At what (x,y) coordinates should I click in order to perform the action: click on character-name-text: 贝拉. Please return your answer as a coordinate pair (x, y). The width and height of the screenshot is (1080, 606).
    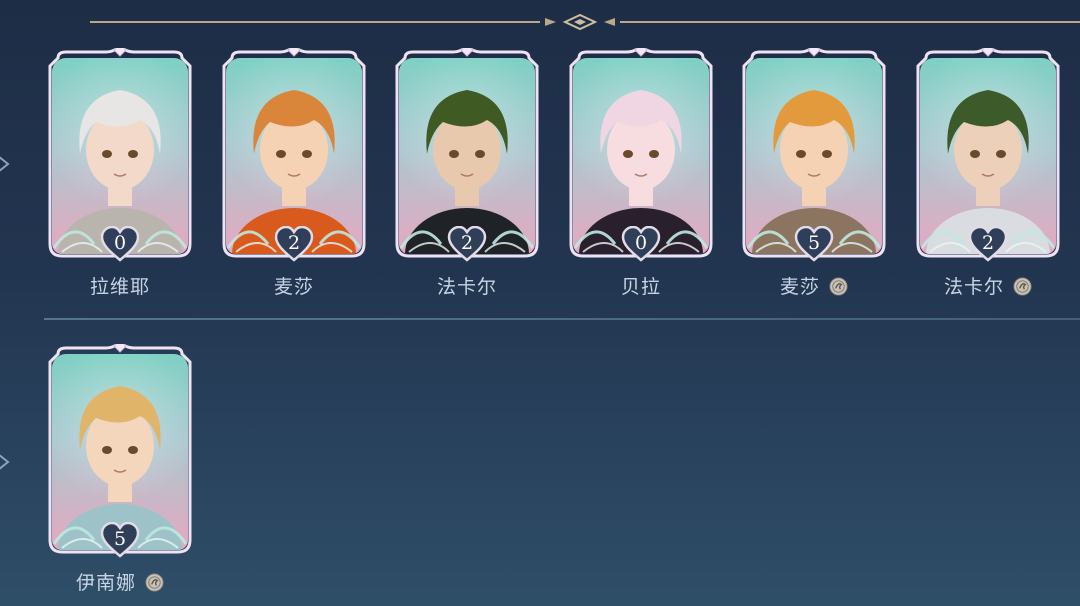
    Looking at the image, I should click on (640, 287).